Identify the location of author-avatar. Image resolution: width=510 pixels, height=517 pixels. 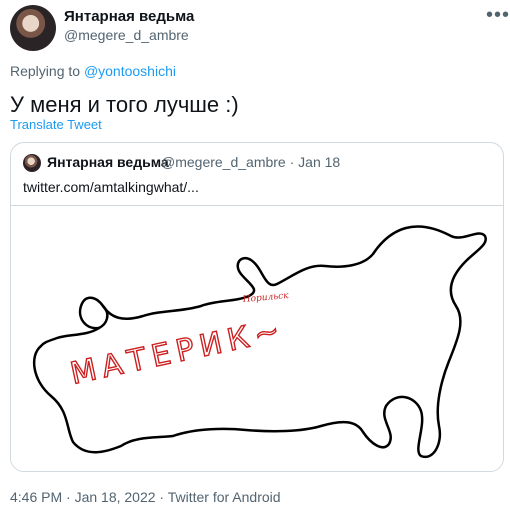
(33, 28).